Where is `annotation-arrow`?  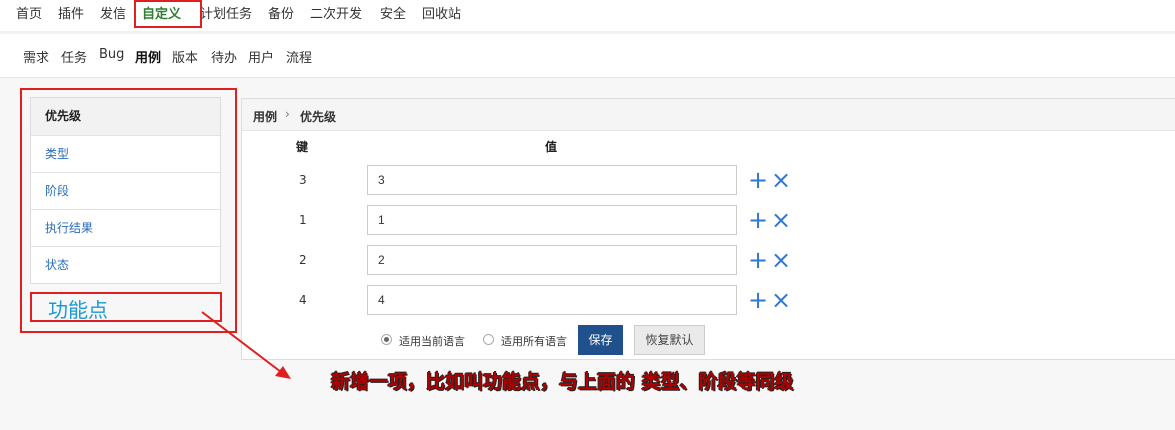
annotation-arrow is located at coordinates (246, 345).